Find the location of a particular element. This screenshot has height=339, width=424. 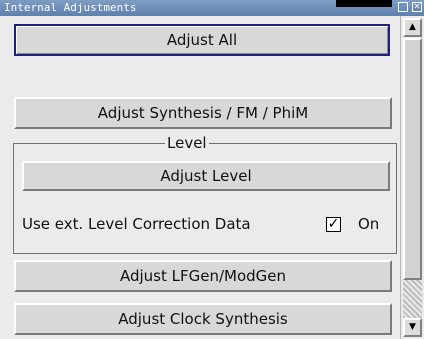

adjust-synthesis-button: Adjust Synthesis / FM / PhiM is located at coordinates (203, 113).